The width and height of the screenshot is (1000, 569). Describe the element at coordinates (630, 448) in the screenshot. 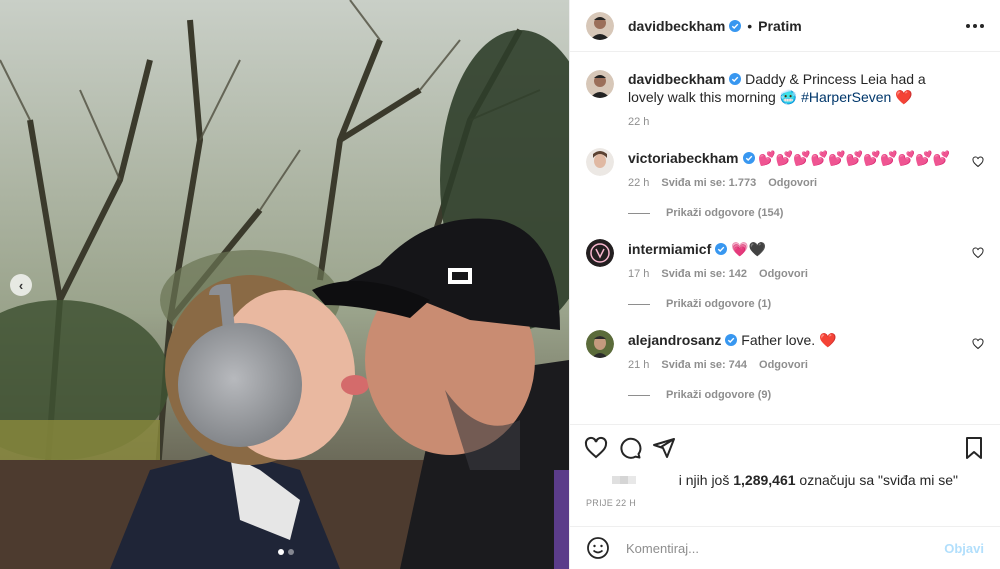

I see `comment-icon` at that location.